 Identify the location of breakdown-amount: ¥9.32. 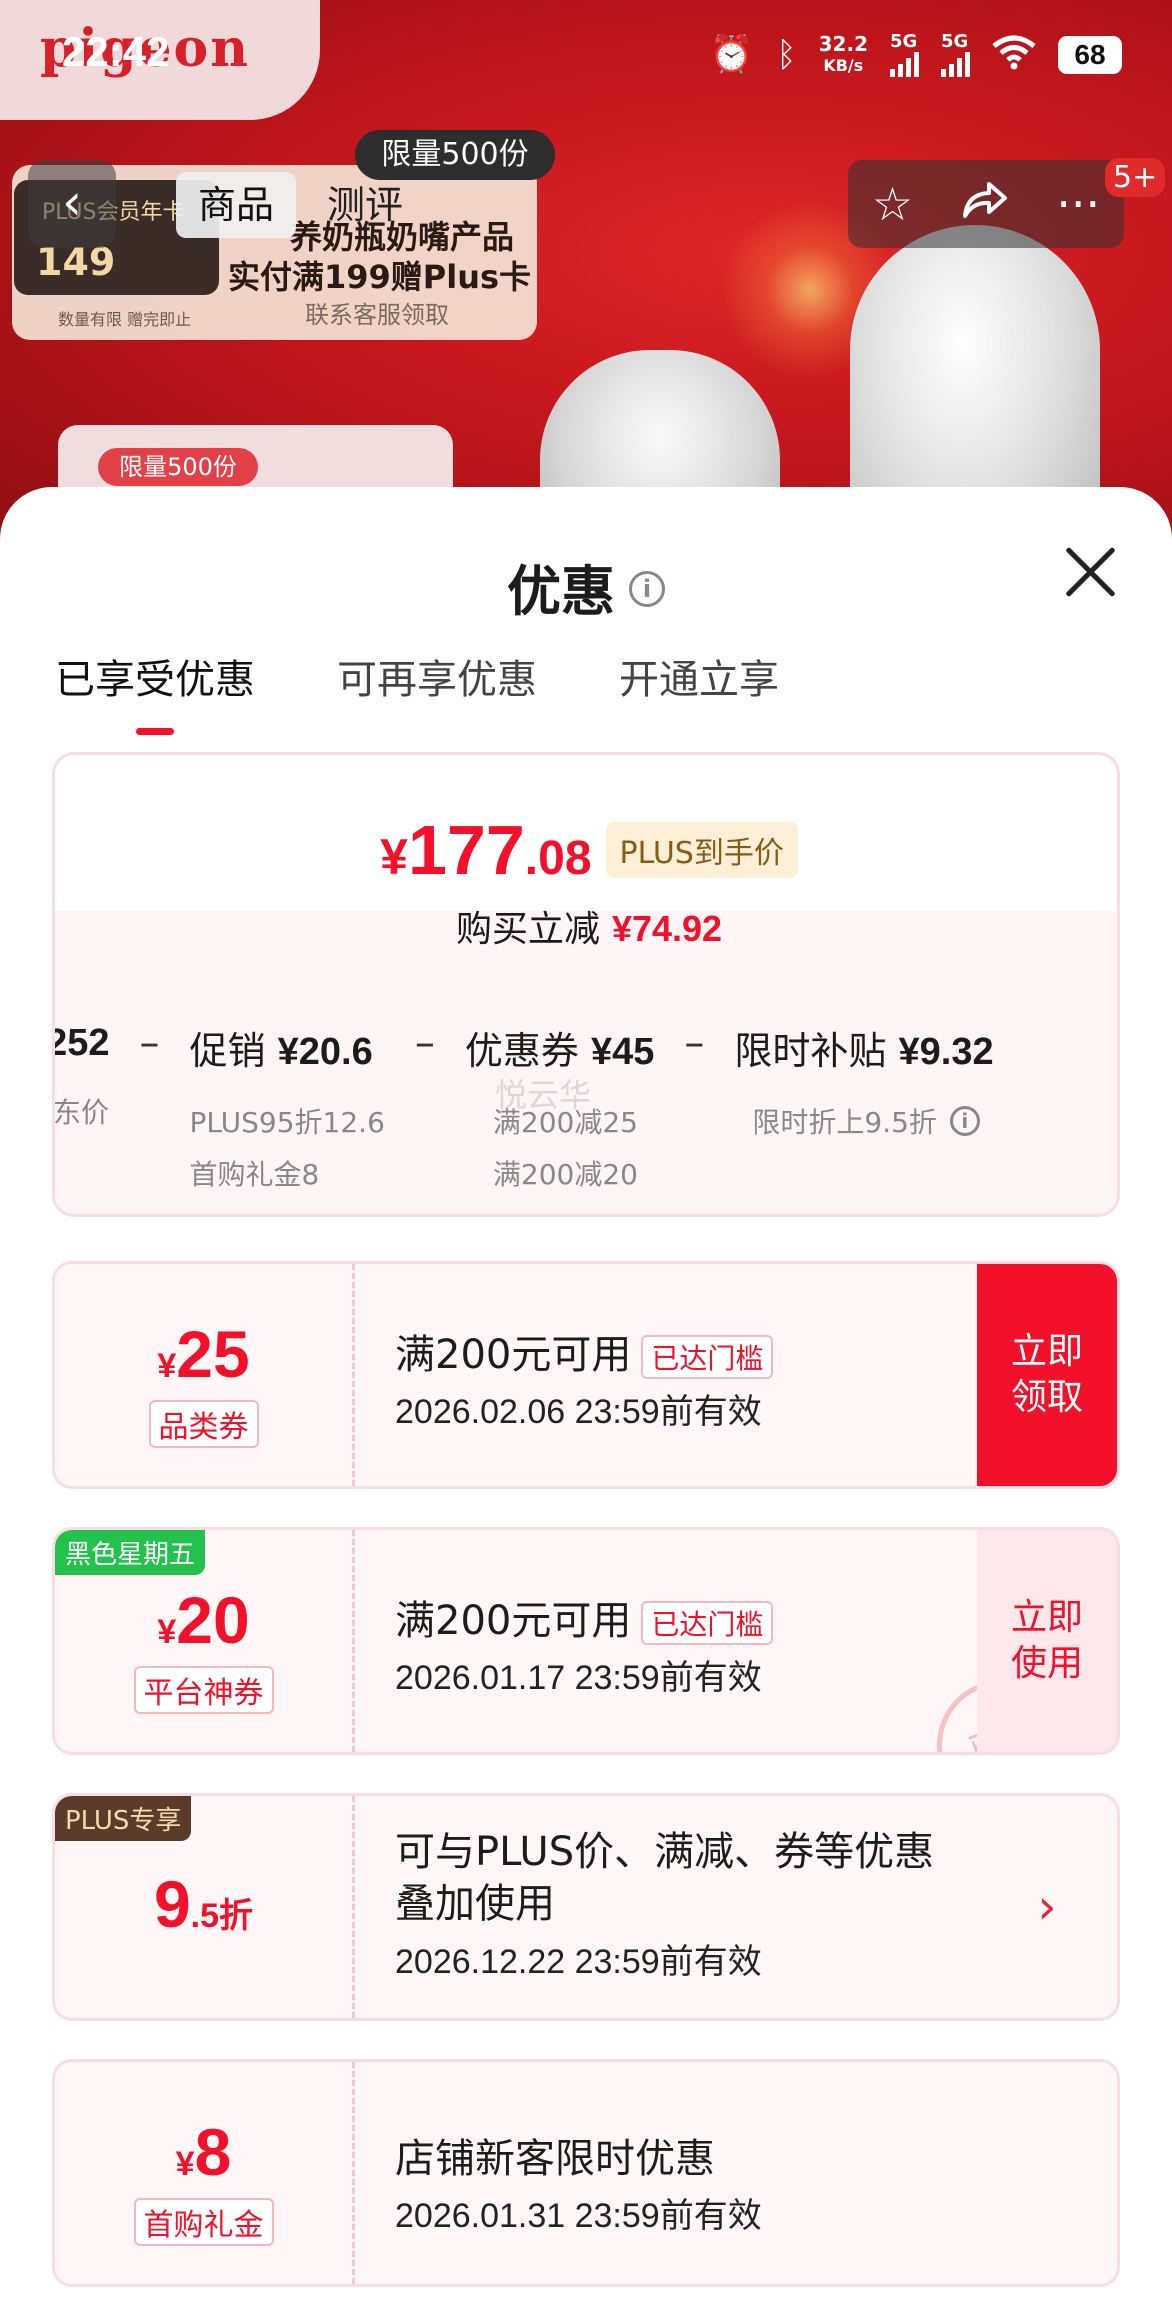
(946, 1052).